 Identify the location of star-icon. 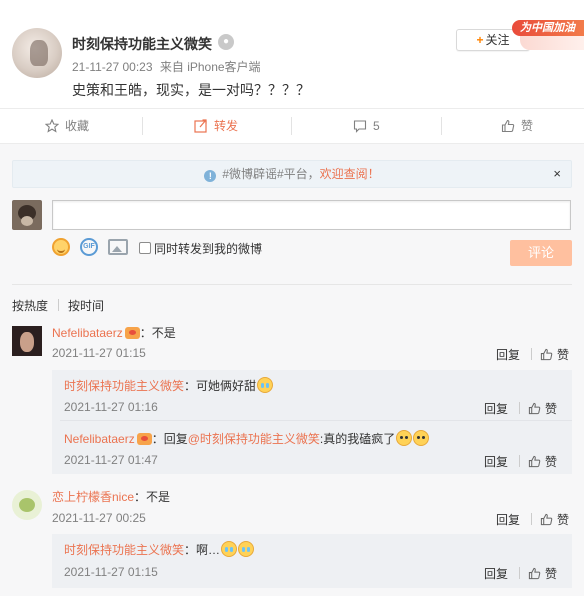
(52, 125).